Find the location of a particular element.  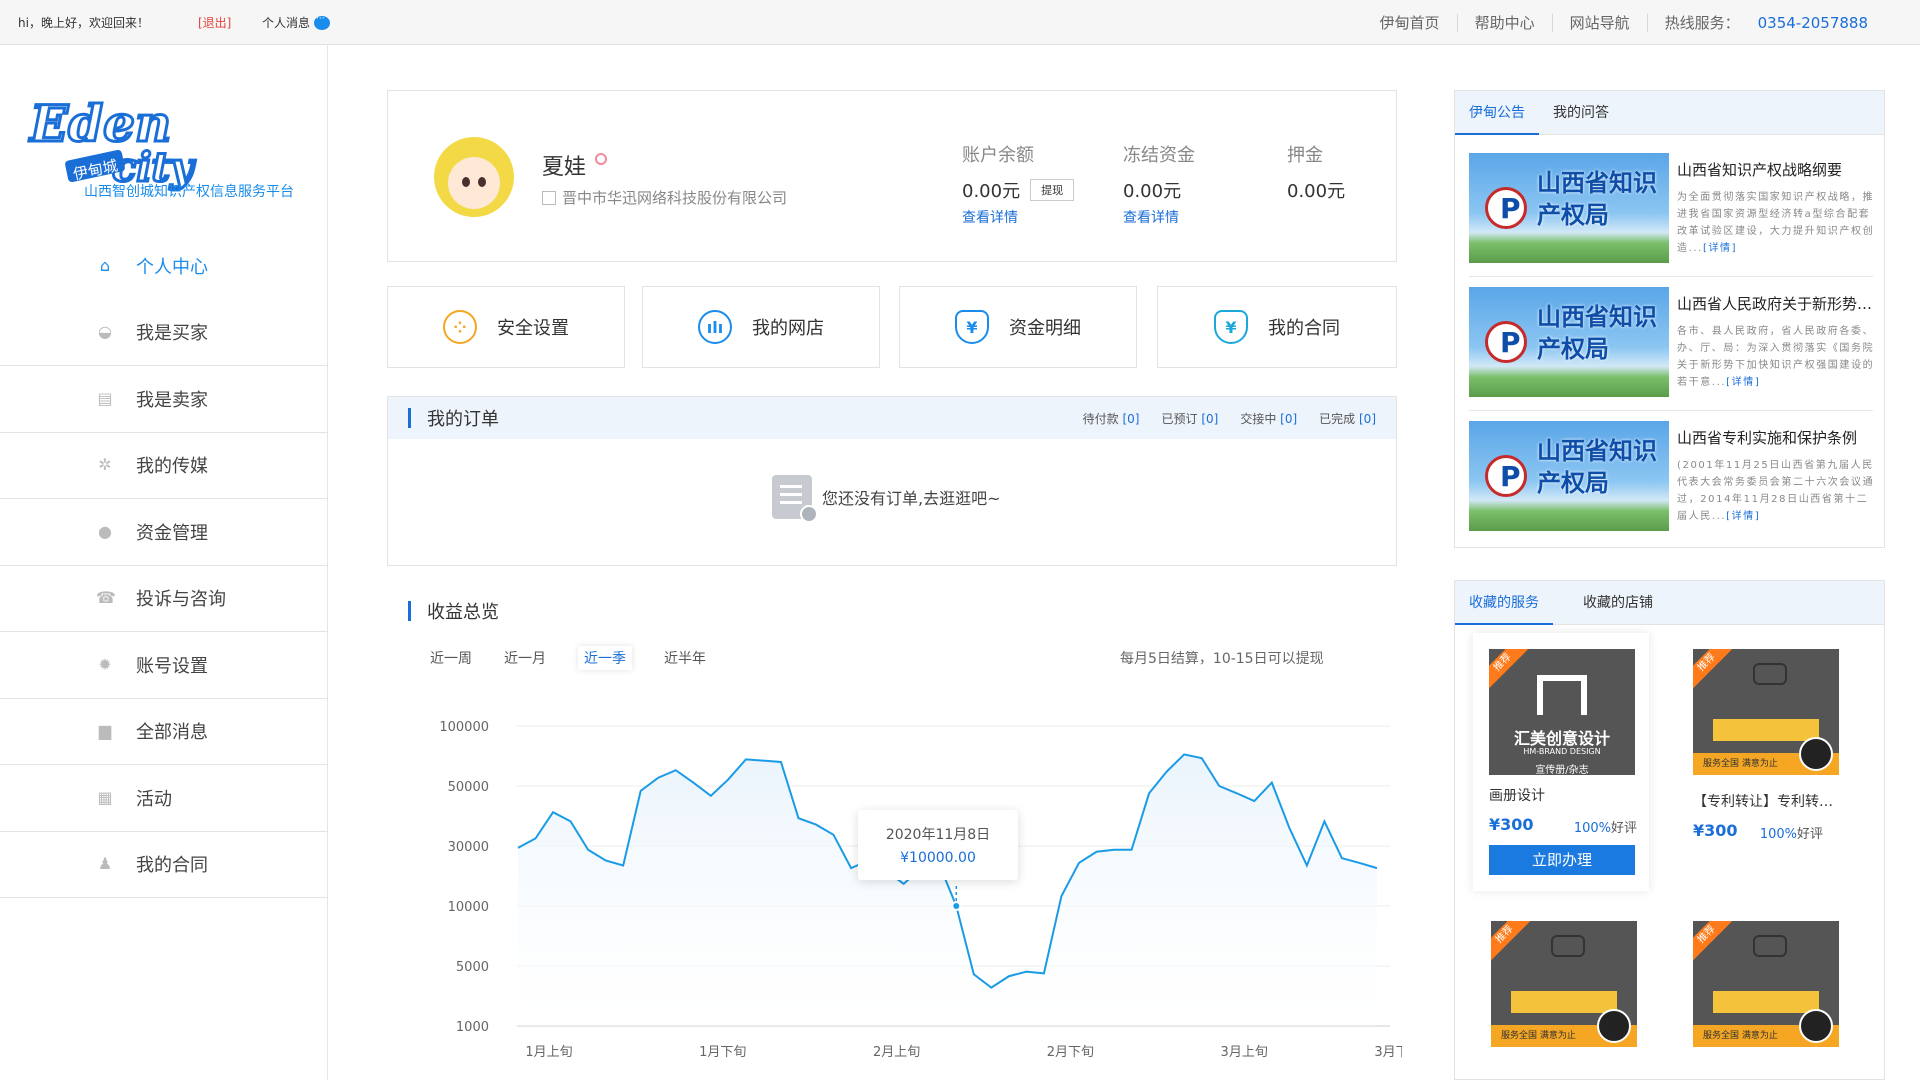

section-bar is located at coordinates (409, 611).